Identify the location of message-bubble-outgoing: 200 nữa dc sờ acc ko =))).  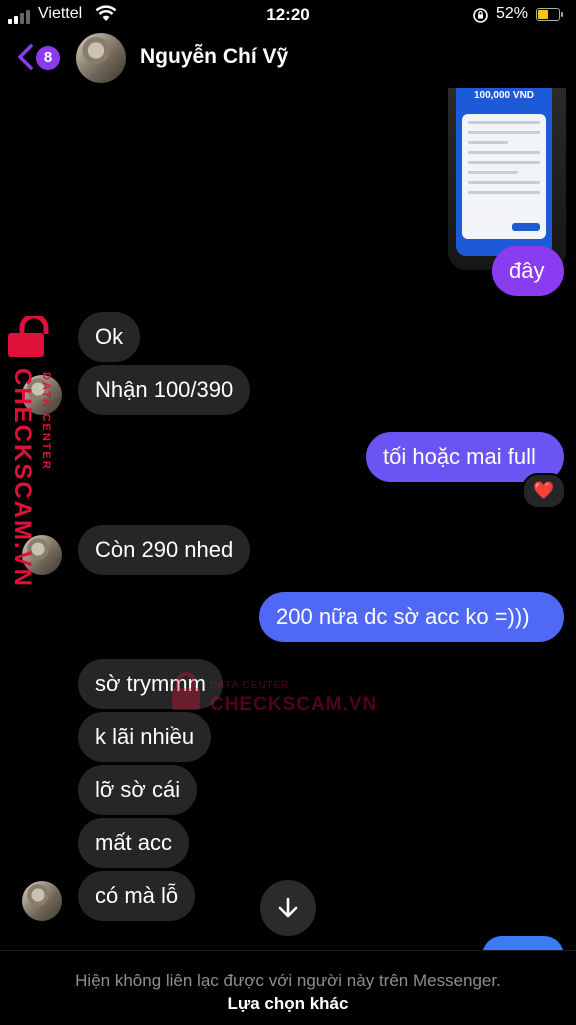
(411, 617).